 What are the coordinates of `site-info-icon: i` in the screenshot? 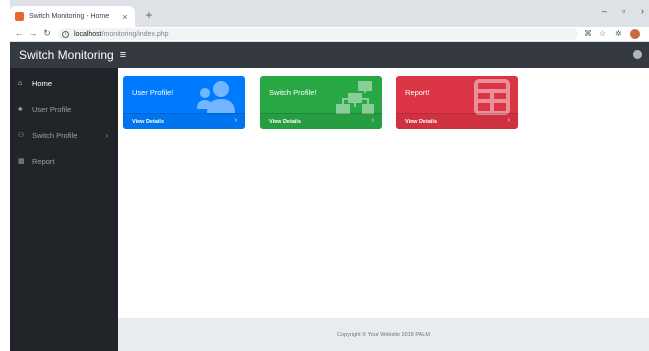 It's located at (65, 34).